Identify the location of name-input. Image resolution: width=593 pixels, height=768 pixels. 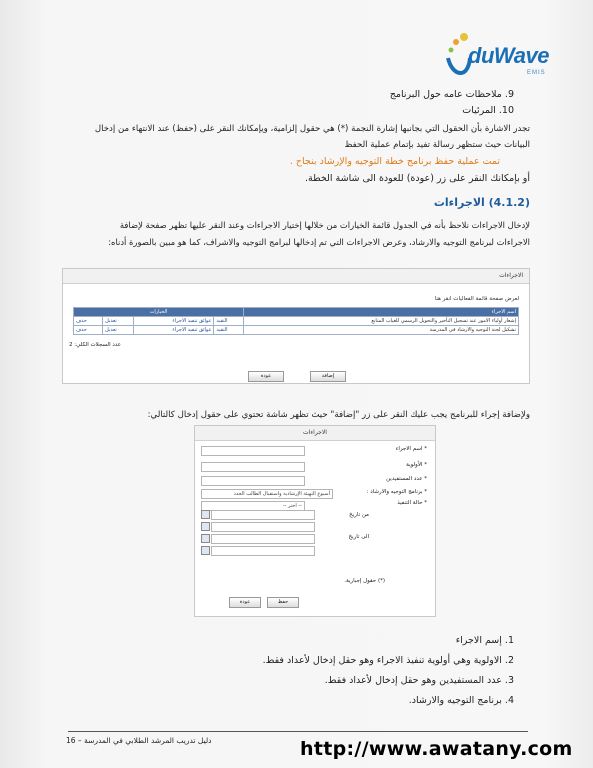
(253, 451).